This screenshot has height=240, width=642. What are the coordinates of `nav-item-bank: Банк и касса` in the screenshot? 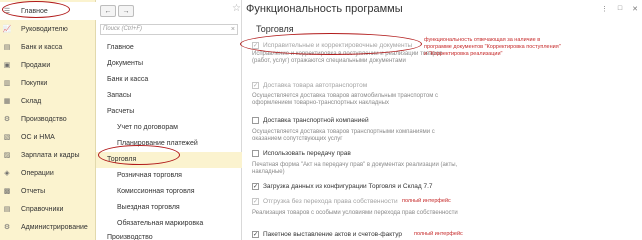 It's located at (169, 80).